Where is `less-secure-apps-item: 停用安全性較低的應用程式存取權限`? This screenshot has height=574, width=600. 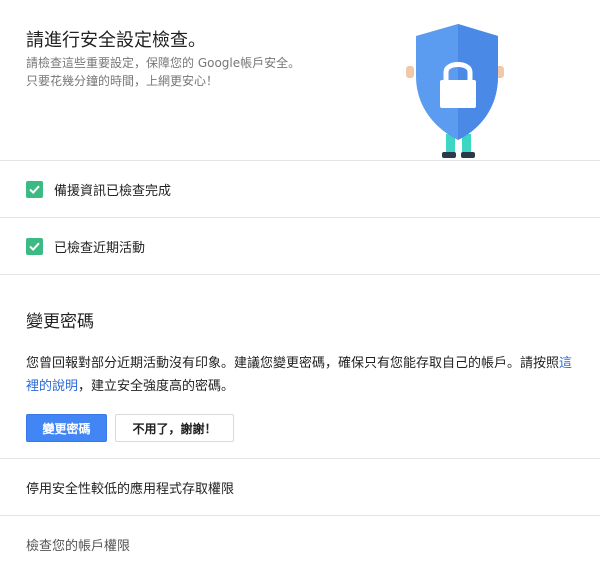 less-secure-apps-item: 停用安全性較低的應用程式存取權限 is located at coordinates (300, 487).